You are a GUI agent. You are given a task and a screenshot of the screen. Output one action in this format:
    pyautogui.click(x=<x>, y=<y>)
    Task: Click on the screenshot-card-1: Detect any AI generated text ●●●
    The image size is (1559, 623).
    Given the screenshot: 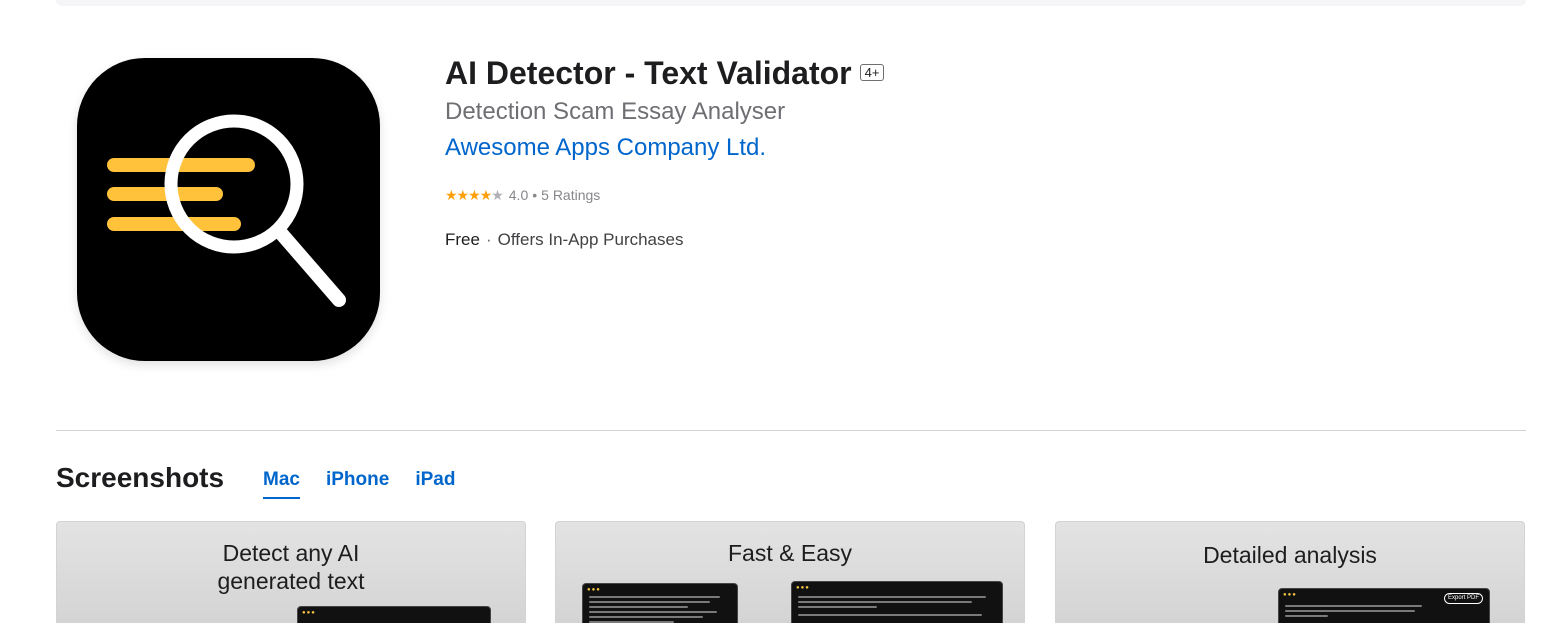 What is the action you would take?
    pyautogui.click(x=291, y=572)
    